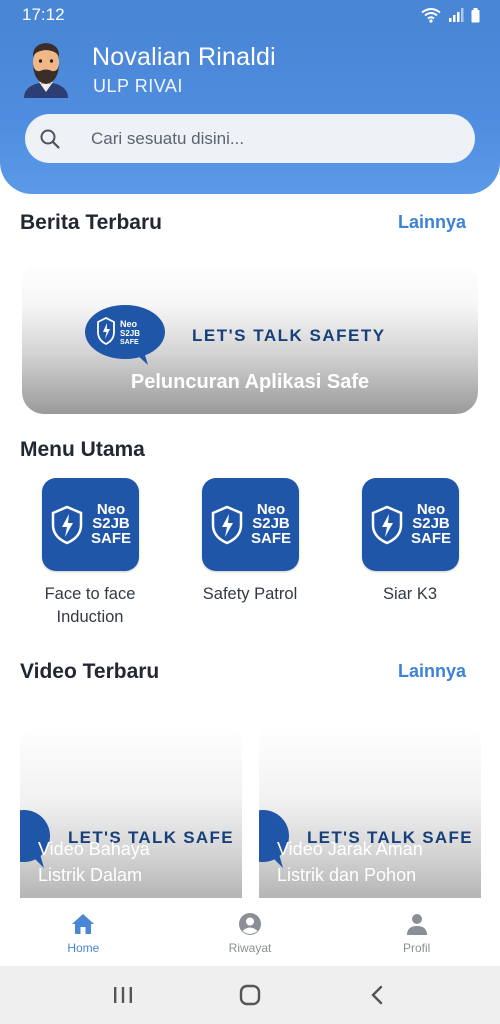  I want to click on menu-item-face-to-face-induction: Neo S2JB SAFE Face to face Induction, so click(90, 553).